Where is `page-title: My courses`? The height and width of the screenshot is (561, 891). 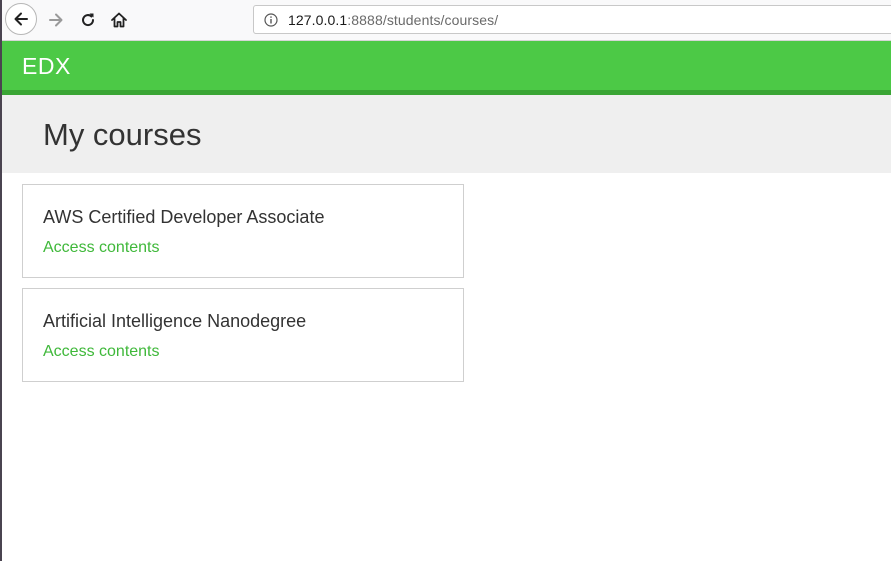 page-title: My courses is located at coordinates (122, 134).